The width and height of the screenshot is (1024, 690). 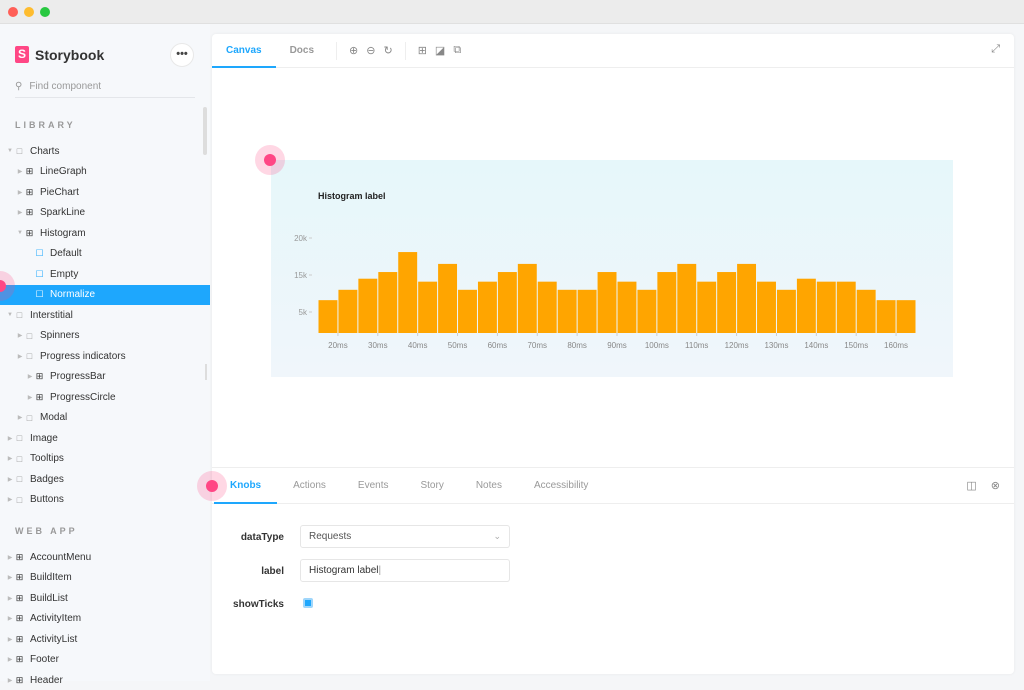 What do you see at coordinates (45, 12) in the screenshot?
I see `maximize-window-button` at bounding box center [45, 12].